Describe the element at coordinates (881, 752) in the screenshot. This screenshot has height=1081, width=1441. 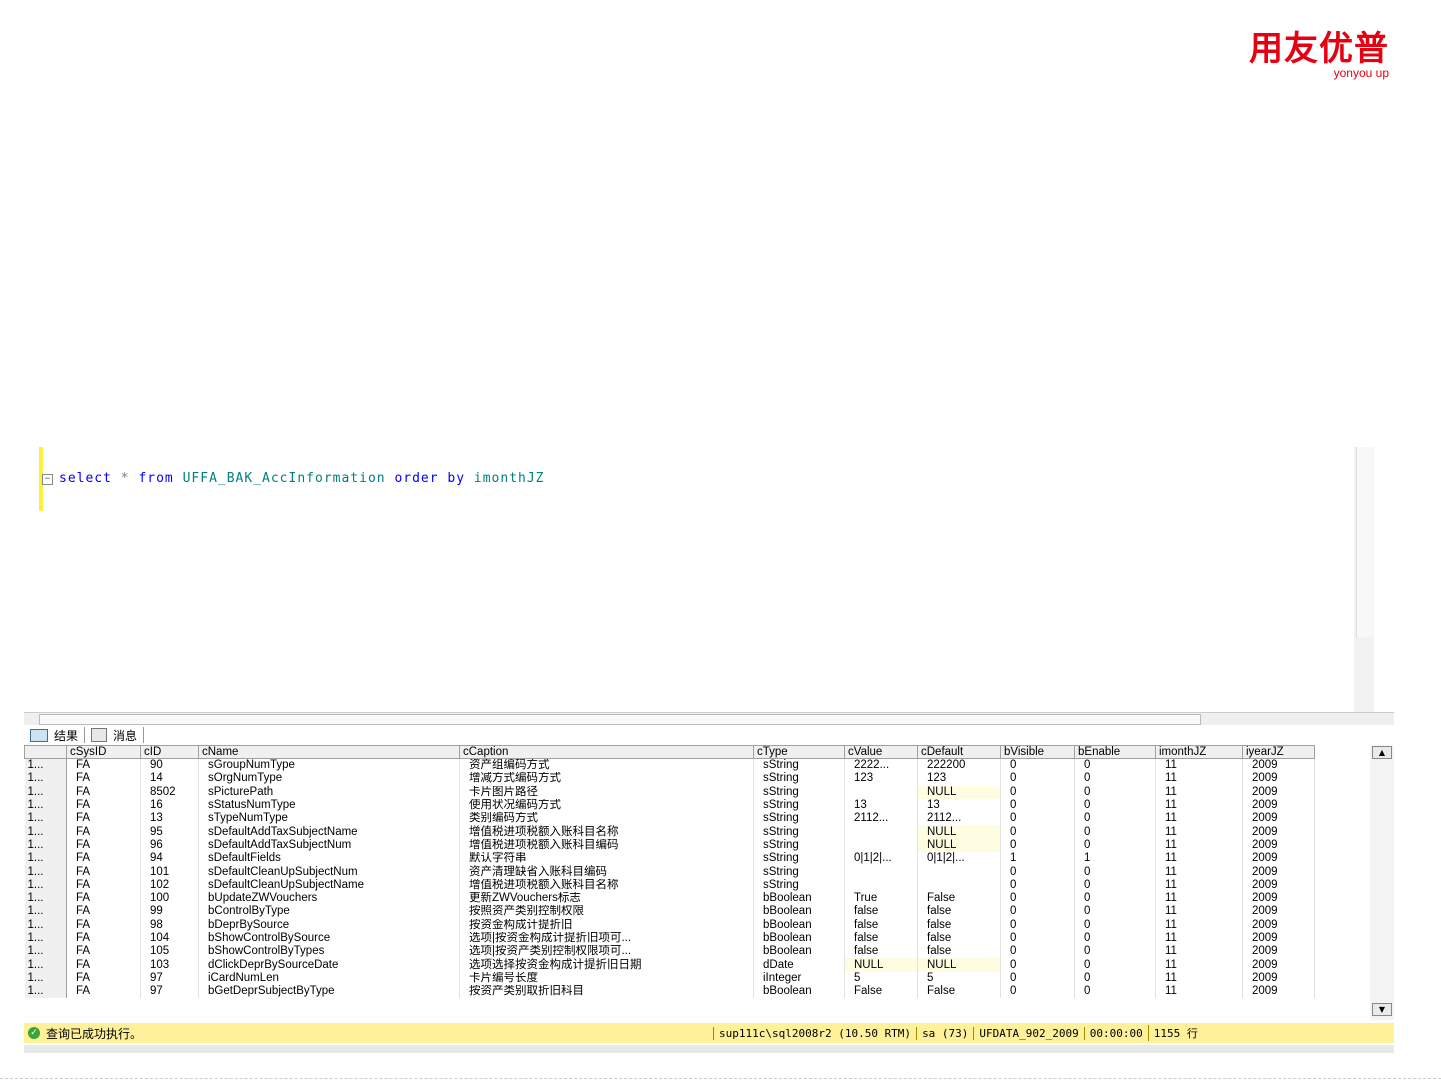
I see `column-header: cValue` at that location.